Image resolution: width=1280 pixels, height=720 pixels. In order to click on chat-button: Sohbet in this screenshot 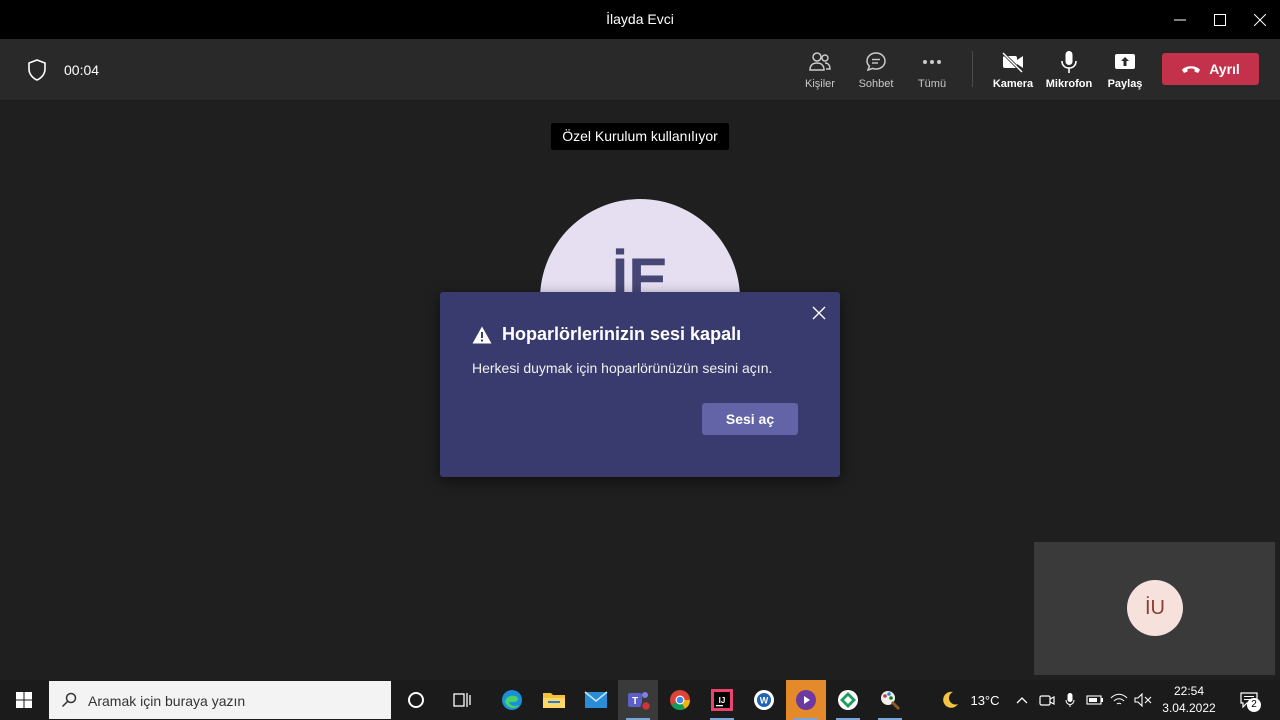, I will do `click(876, 69)`.